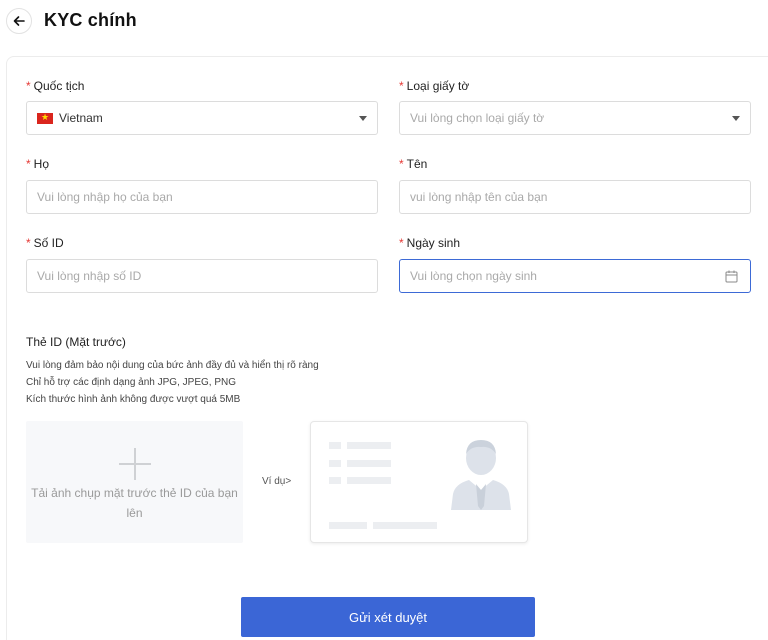  I want to click on example-link: Ví dụ>, so click(276, 481).